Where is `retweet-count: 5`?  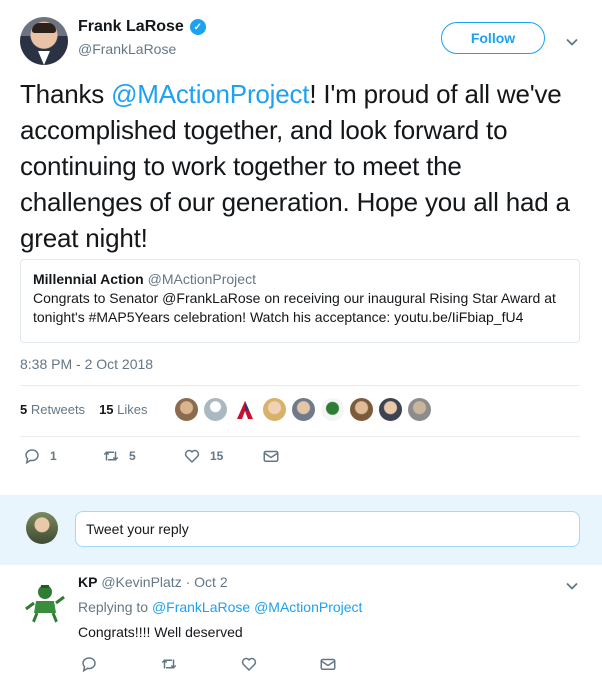
retweet-count: 5 is located at coordinates (132, 456).